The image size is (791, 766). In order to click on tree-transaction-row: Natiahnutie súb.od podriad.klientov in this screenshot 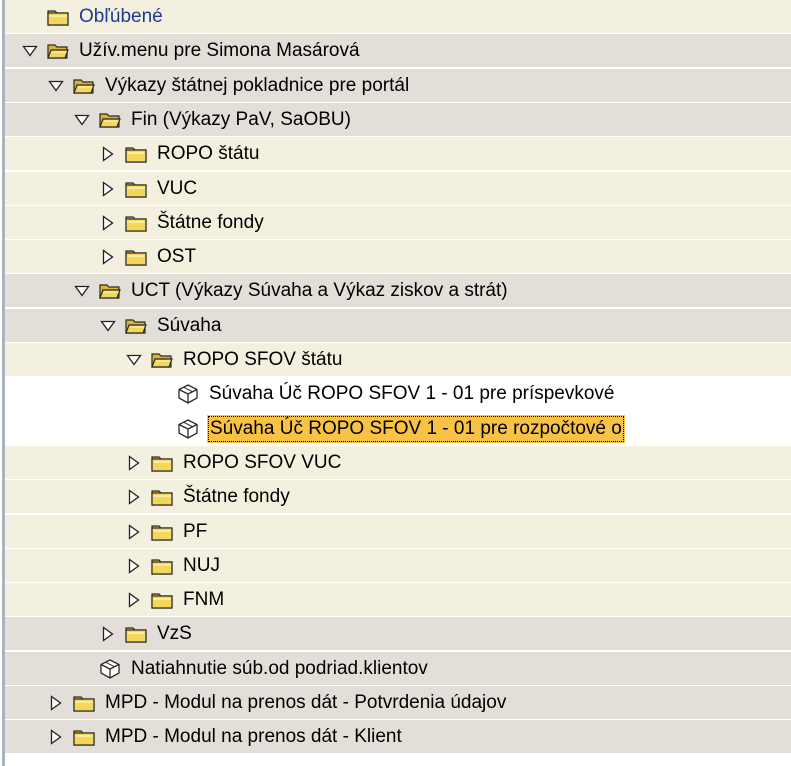, I will do `click(398, 669)`.